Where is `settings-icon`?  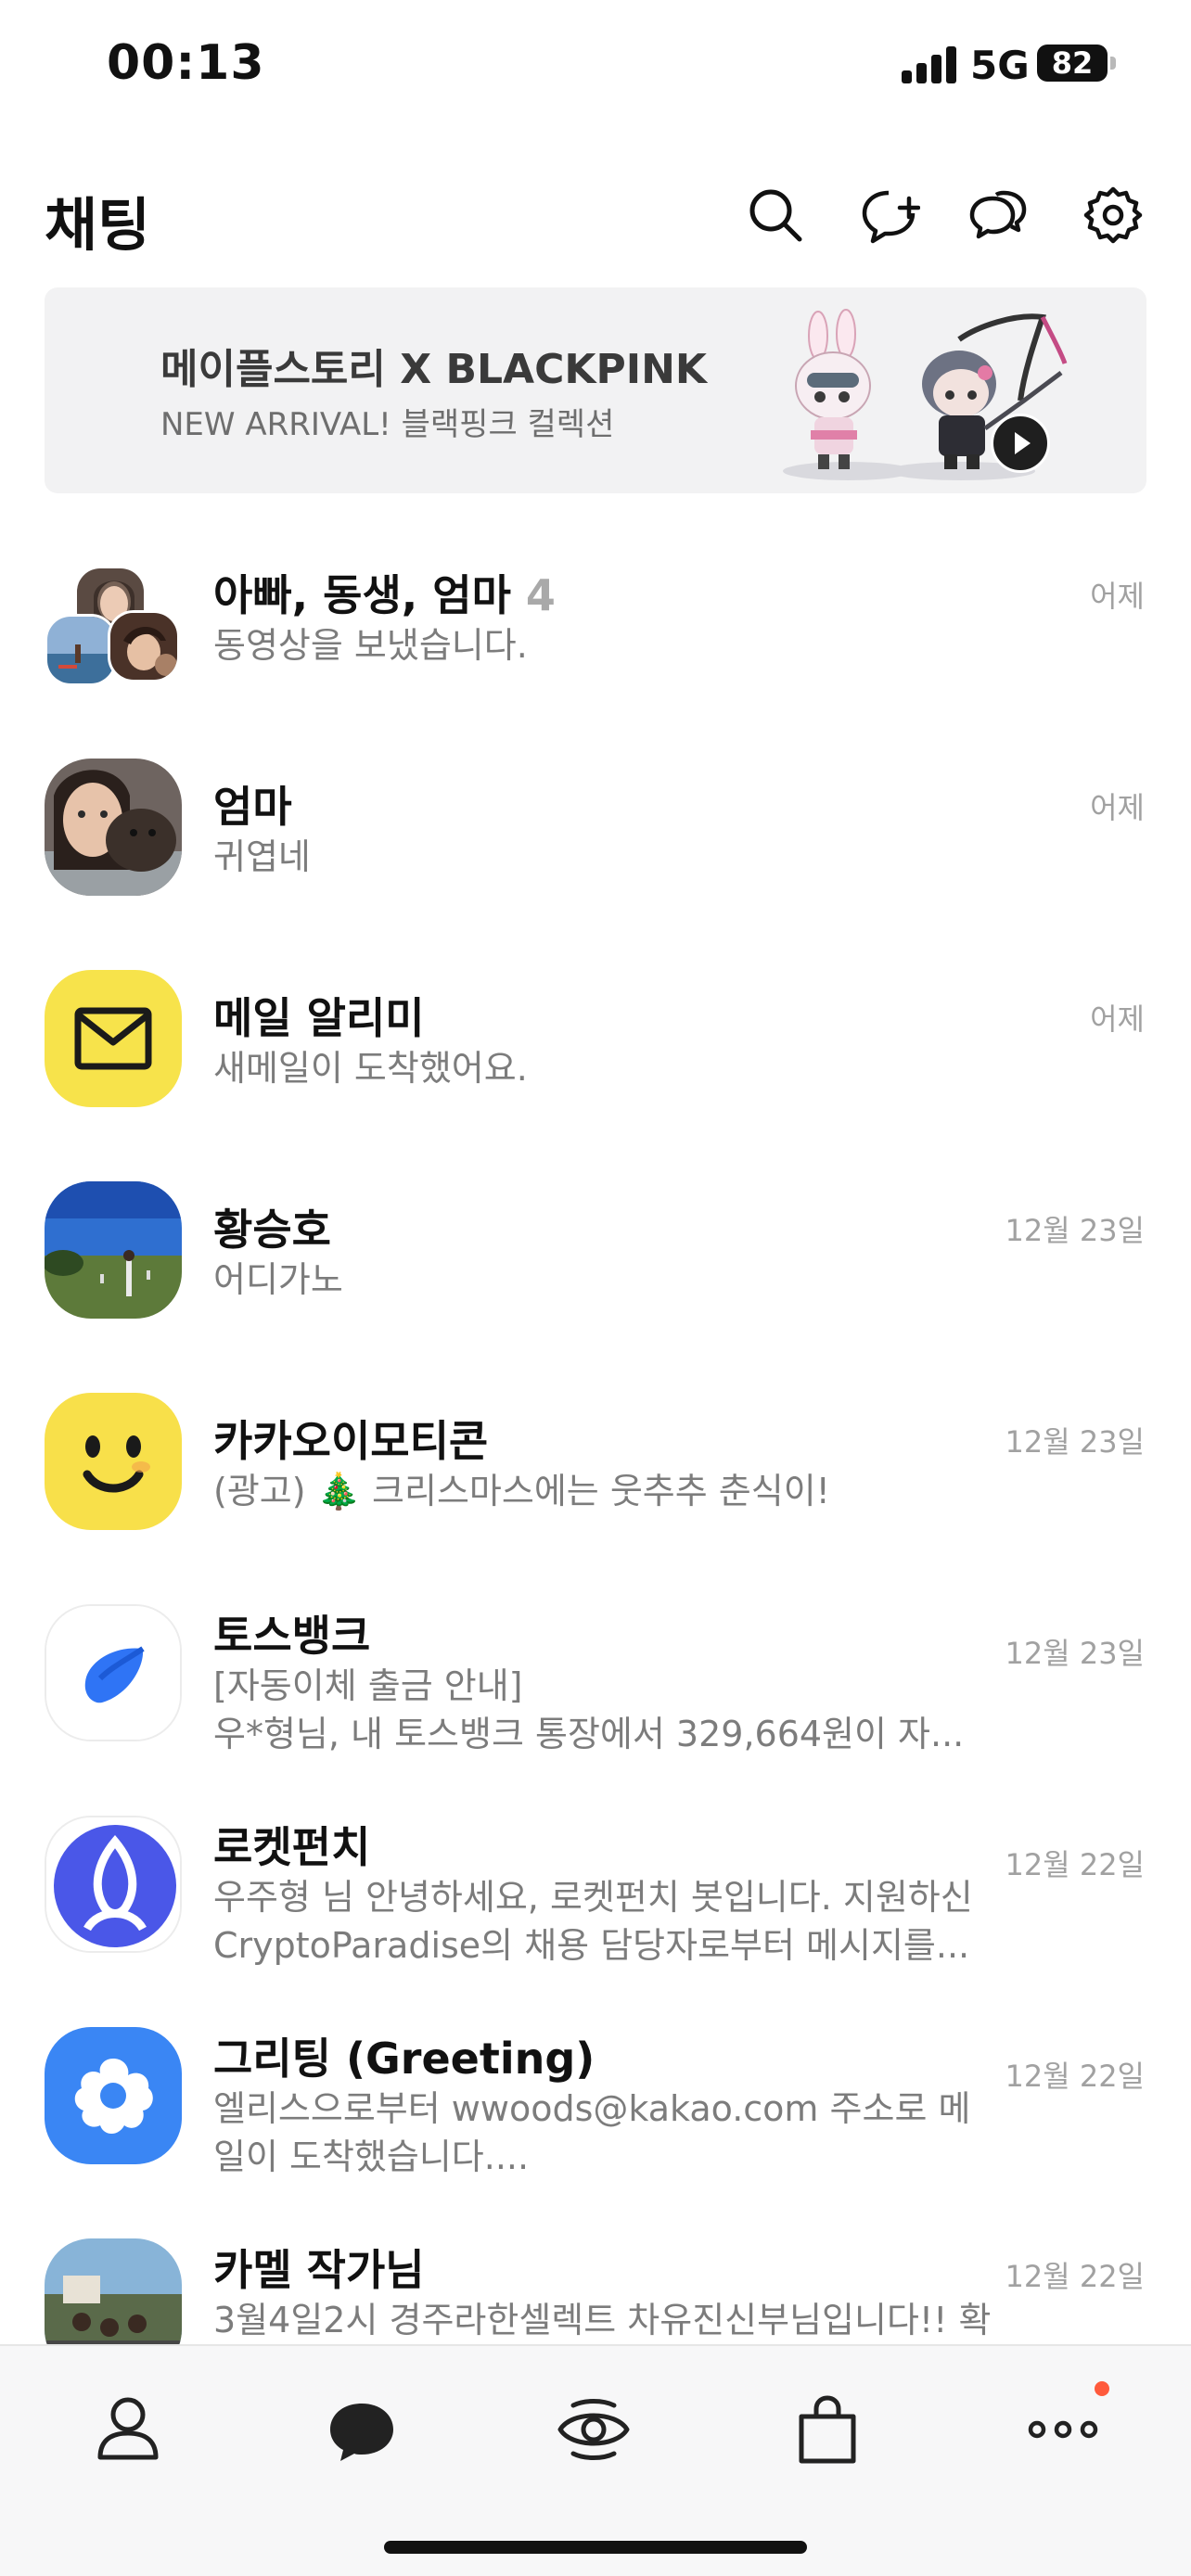
settings-icon is located at coordinates (1113, 215).